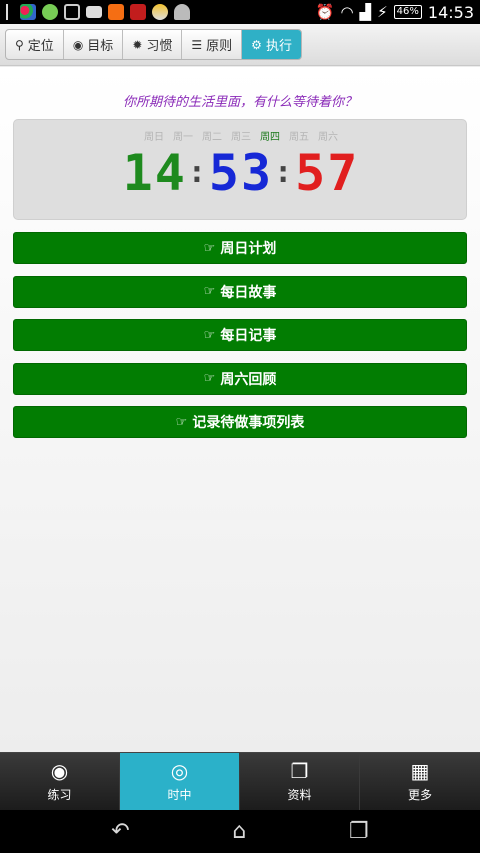 The image size is (480, 853). What do you see at coordinates (299, 795) in the screenshot?
I see `nav-label: 资料` at bounding box center [299, 795].